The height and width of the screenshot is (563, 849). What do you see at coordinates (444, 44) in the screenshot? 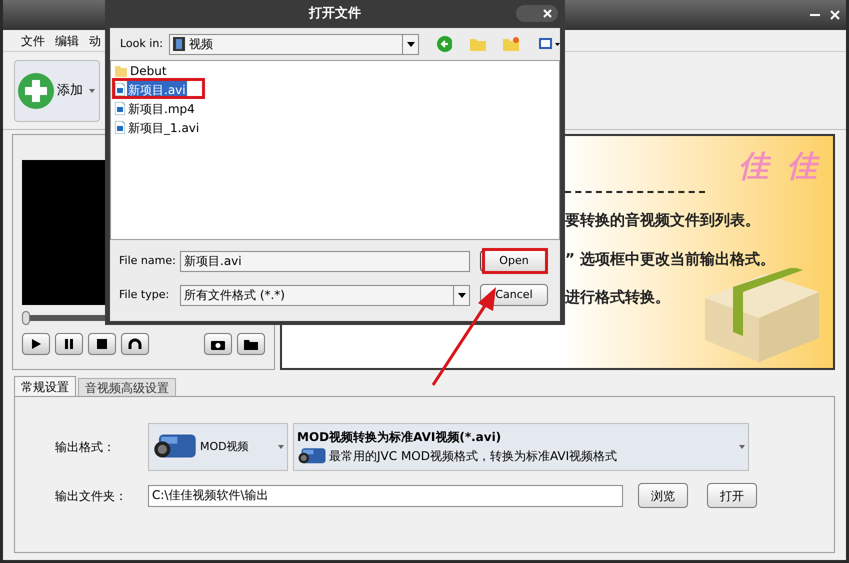
I see `back-icon` at bounding box center [444, 44].